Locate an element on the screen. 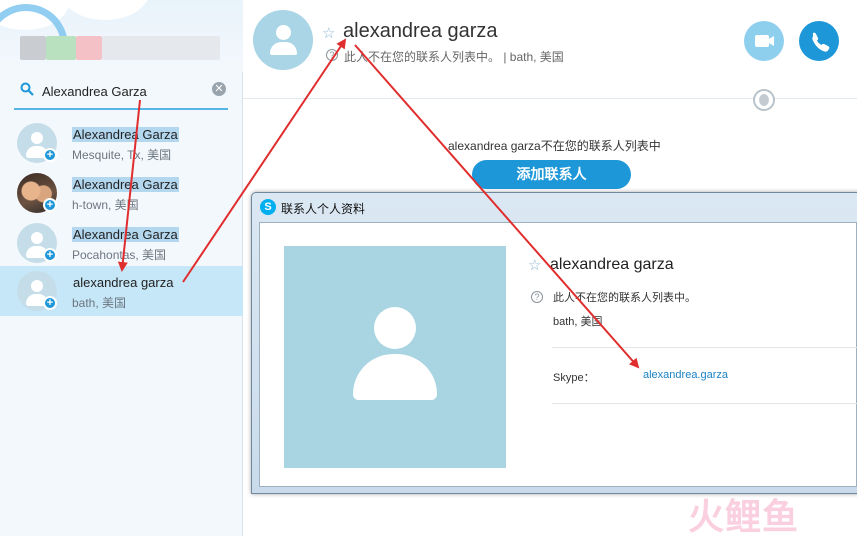 Image resolution: width=857 pixels, height=536 pixels. profile-name: alexandrea garza is located at coordinates (612, 264).